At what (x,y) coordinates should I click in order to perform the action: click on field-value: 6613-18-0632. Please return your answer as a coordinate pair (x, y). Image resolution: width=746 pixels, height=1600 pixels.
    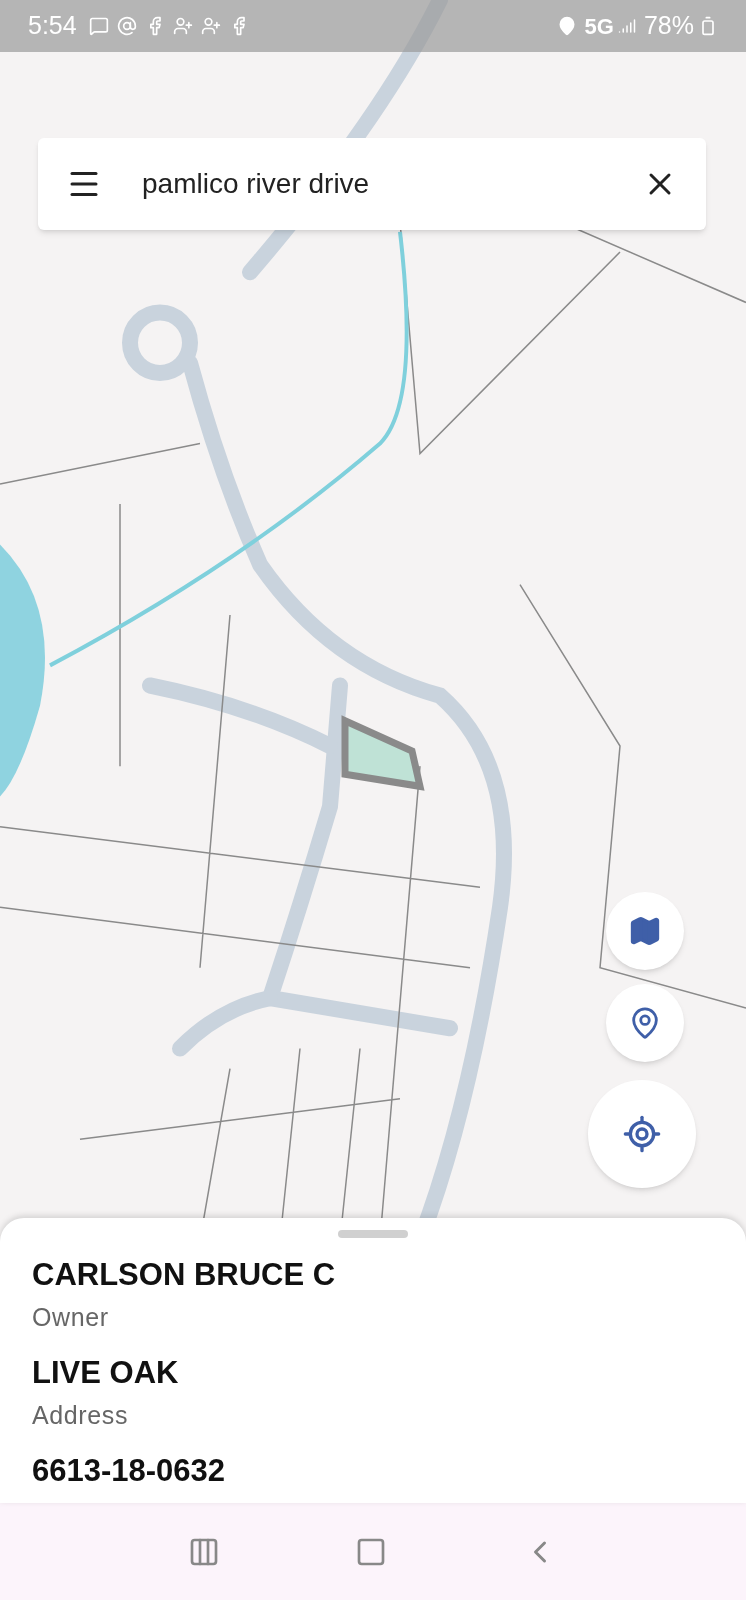
    Looking at the image, I should click on (129, 1471).